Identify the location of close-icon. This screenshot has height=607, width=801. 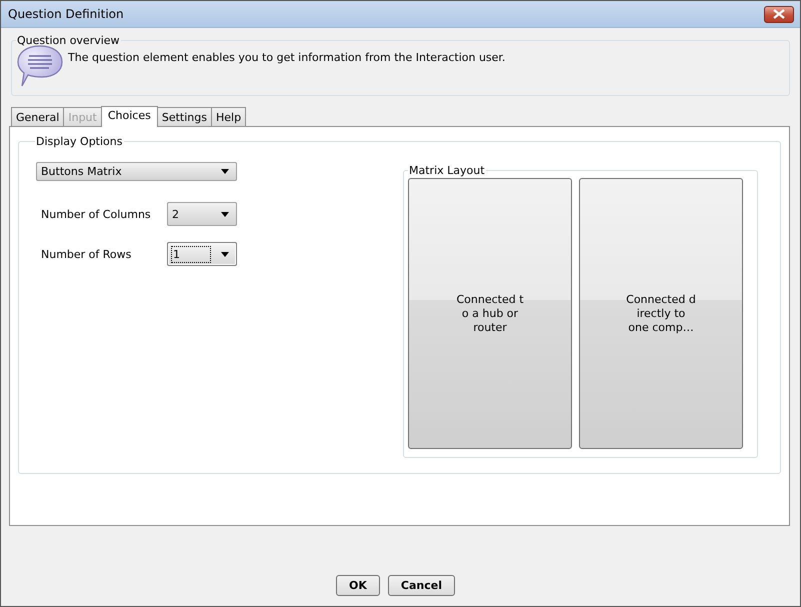
(779, 14).